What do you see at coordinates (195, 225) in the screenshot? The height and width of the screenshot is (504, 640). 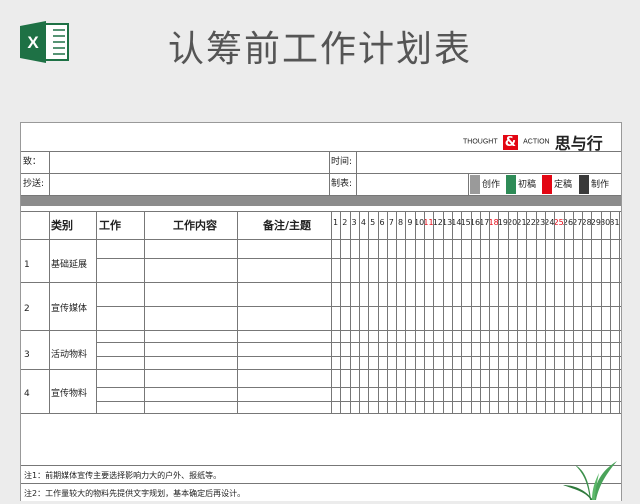 I see `header-content: 工作内容` at bounding box center [195, 225].